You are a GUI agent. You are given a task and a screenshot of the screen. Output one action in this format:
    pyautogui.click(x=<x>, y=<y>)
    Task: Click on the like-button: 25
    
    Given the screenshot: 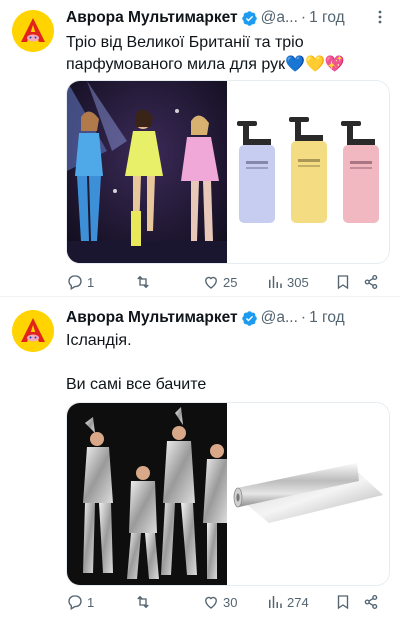 What is the action you would take?
    pyautogui.click(x=219, y=282)
    